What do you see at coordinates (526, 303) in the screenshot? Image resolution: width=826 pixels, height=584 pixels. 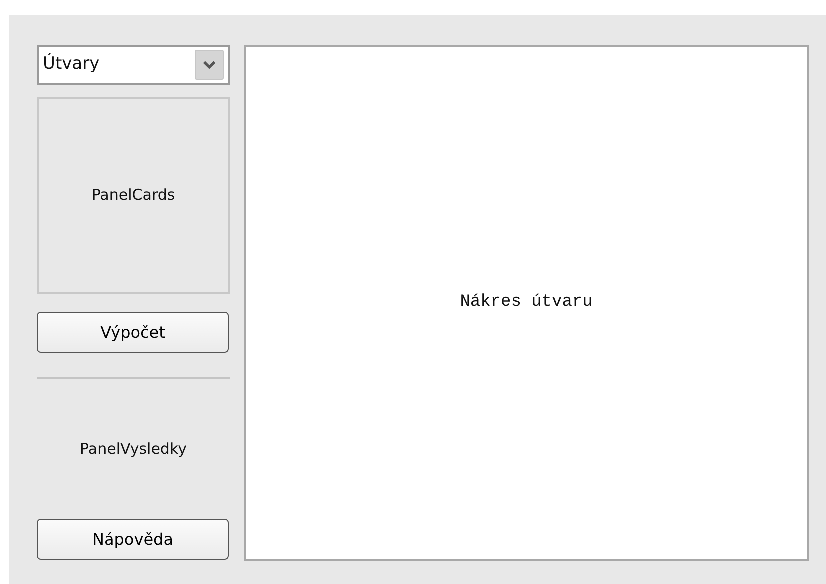 I see `drawing-placeholder-text: Nákres útvaru` at bounding box center [526, 303].